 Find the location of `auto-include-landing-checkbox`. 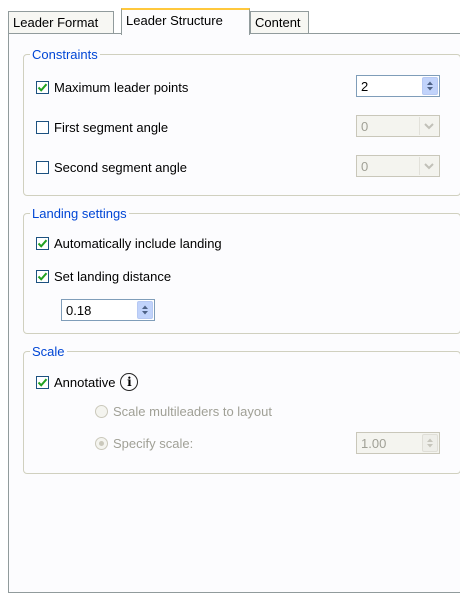

auto-include-landing-checkbox is located at coordinates (42, 243).